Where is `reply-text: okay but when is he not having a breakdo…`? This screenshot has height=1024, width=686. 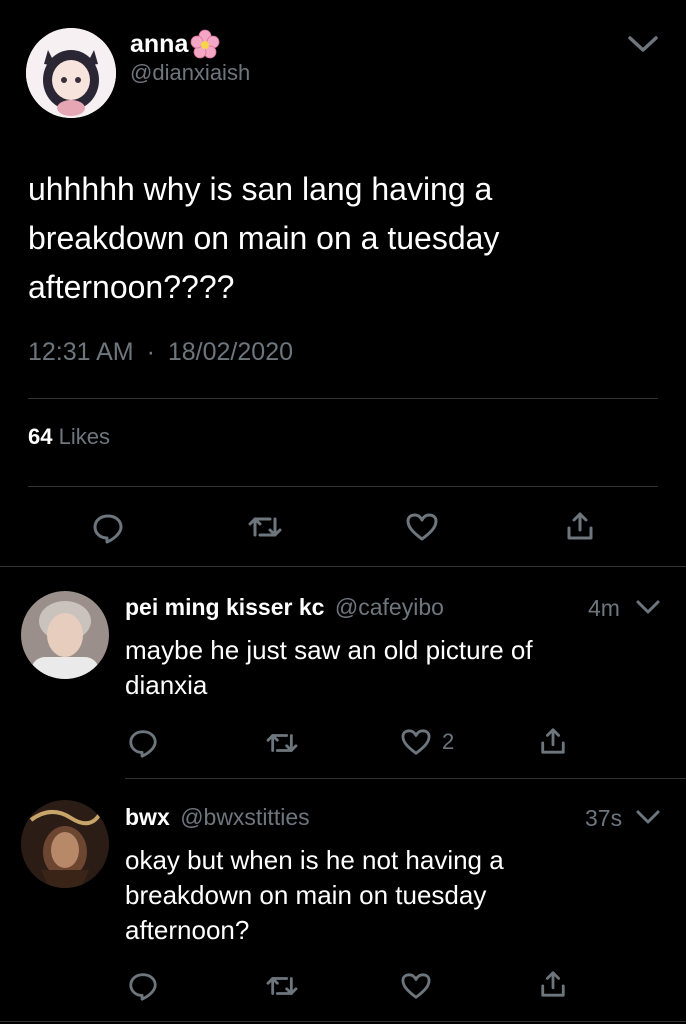 reply-text: okay but when is he not having a breakdo… is located at coordinates (314, 895).